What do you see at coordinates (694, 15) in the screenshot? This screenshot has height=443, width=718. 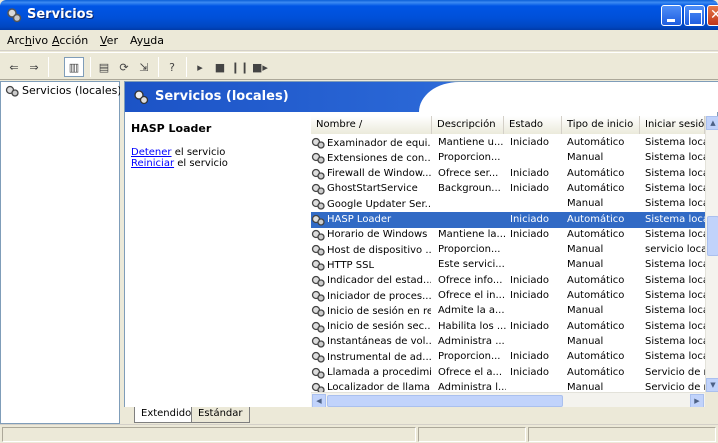 I see `maximize-button` at bounding box center [694, 15].